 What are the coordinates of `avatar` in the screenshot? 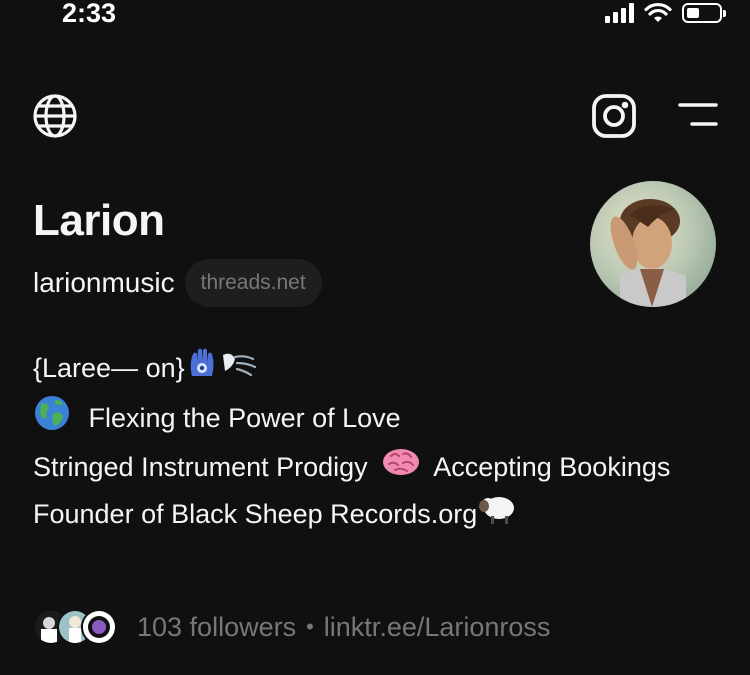 It's located at (653, 244).